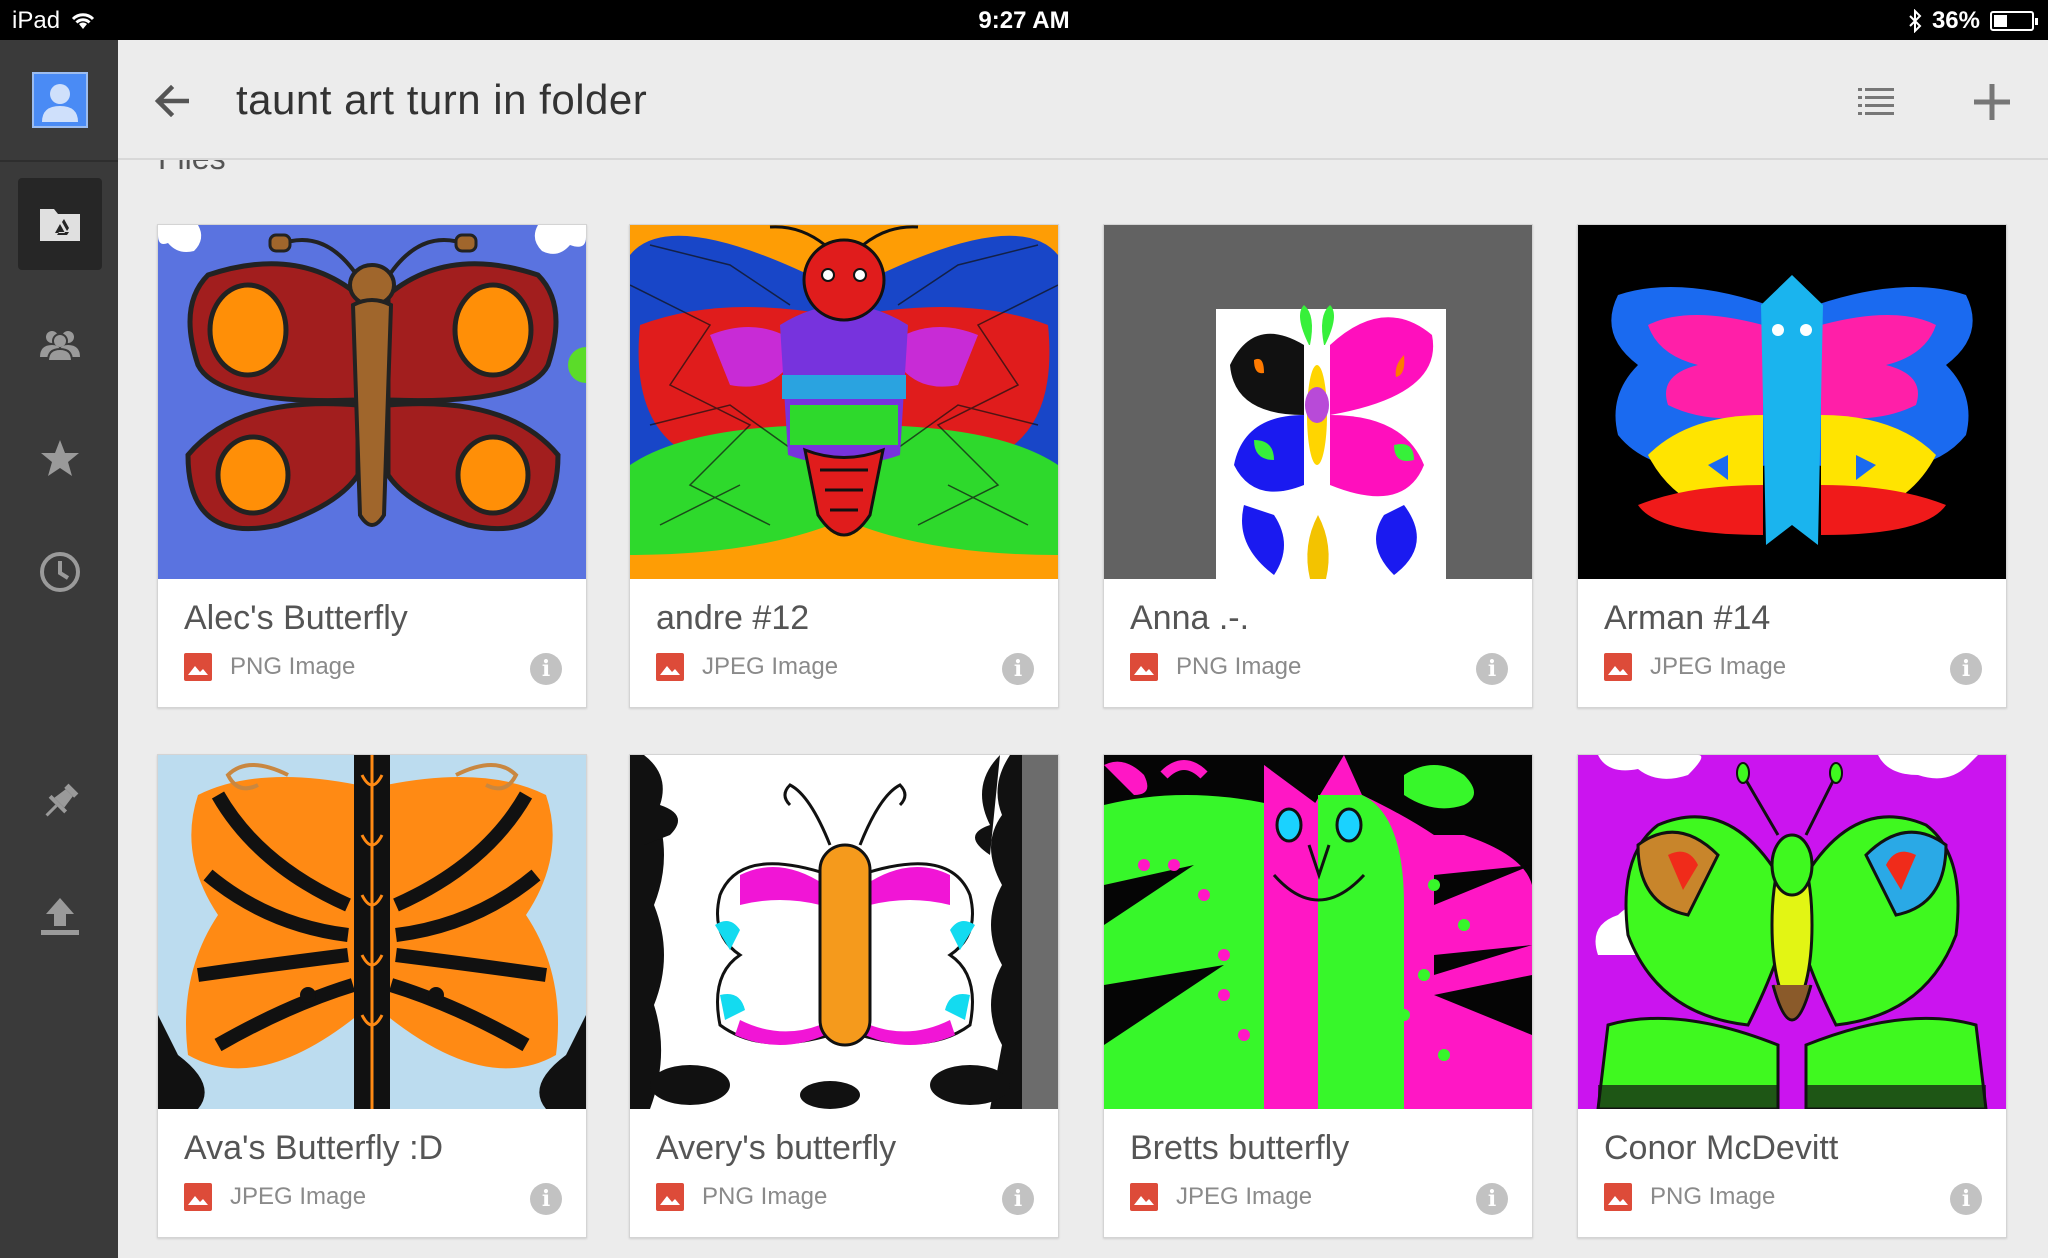  Describe the element at coordinates (442, 99) in the screenshot. I see `folder-title: taunt art turn in folder` at that location.